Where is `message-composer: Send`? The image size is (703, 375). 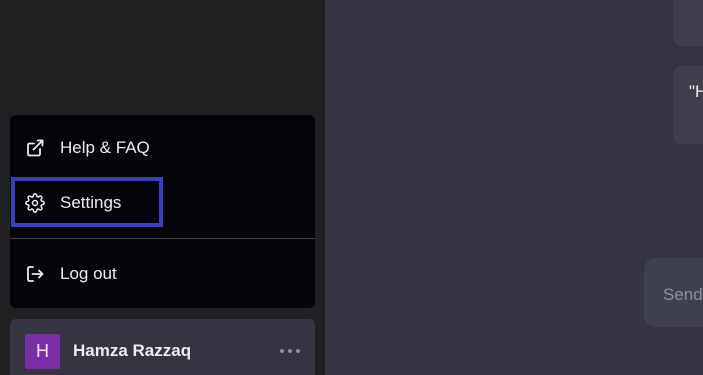
message-composer: Send is located at coordinates (673, 292).